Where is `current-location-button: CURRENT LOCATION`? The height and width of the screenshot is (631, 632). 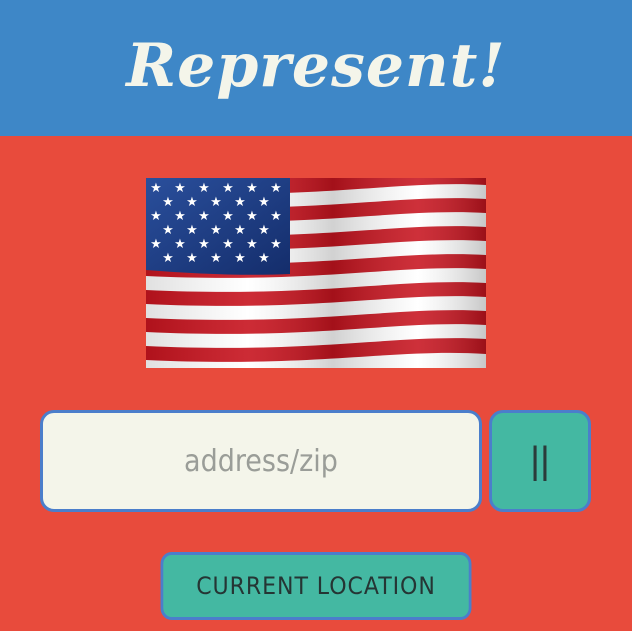
current-location-button: CURRENT LOCATION is located at coordinates (316, 586).